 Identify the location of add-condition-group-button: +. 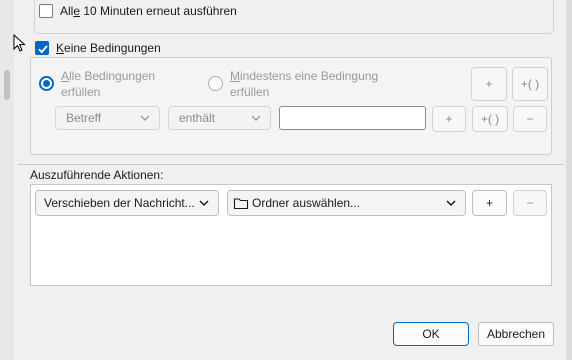
(489, 84).